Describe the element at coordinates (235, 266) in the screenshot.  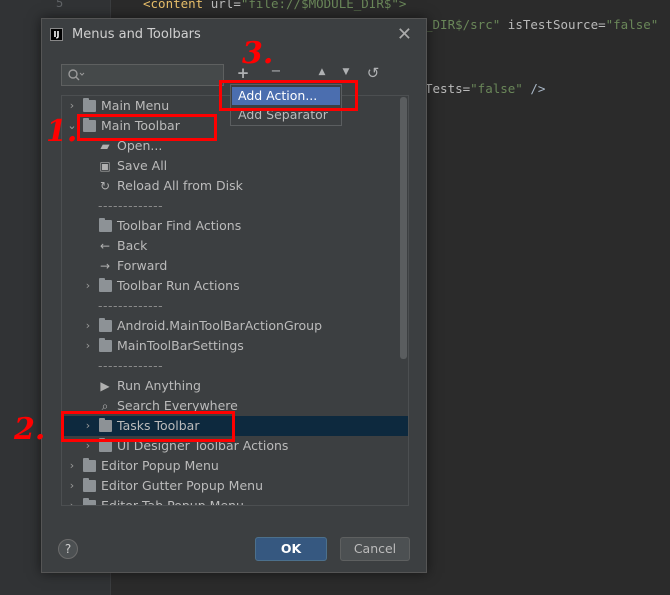
I see `tree-item-forward: → Forward` at that location.